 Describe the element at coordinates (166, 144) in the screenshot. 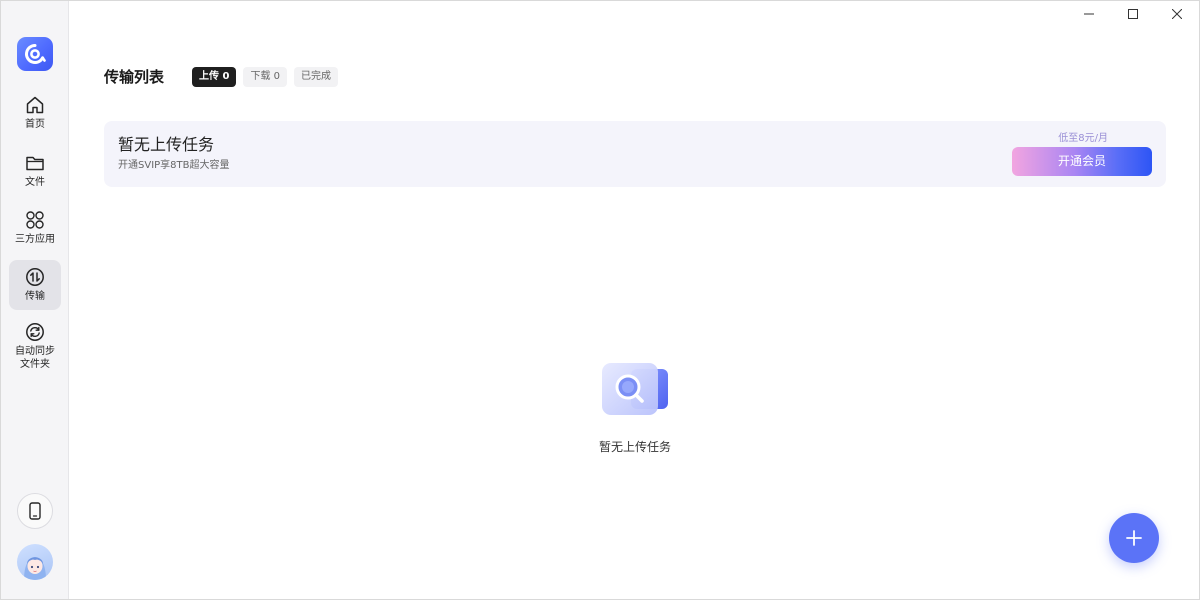

I see `banner-title: 暂无上传任务` at that location.